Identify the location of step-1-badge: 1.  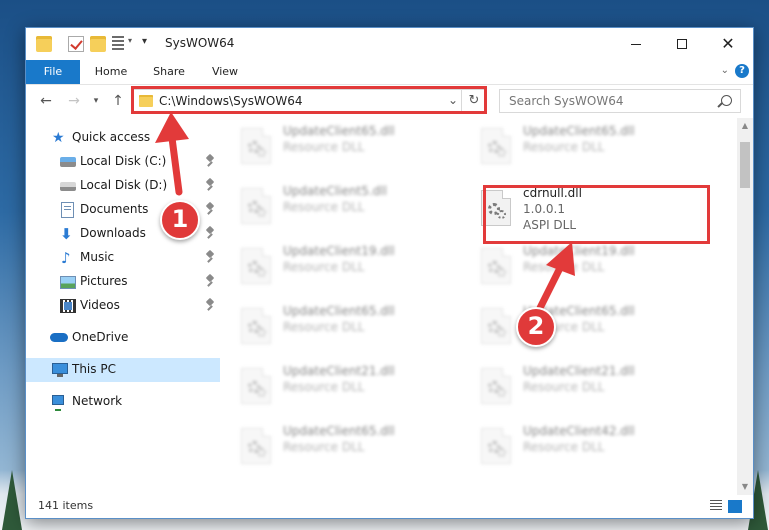
(180, 220).